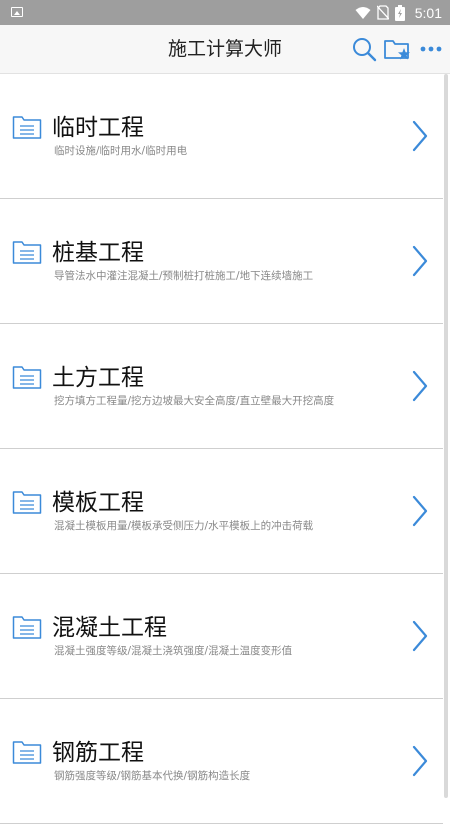 The image size is (450, 824). What do you see at coordinates (109, 628) in the screenshot?
I see `item-title: 混凝土工程` at bounding box center [109, 628].